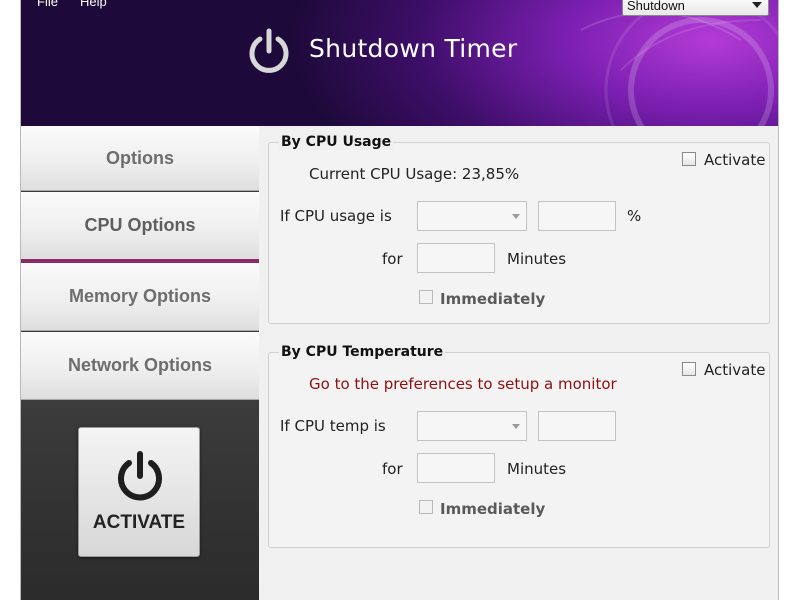 Image resolution: width=800 pixels, height=600 pixels. What do you see at coordinates (336, 142) in the screenshot?
I see `group-title: By CPU Usage` at bounding box center [336, 142].